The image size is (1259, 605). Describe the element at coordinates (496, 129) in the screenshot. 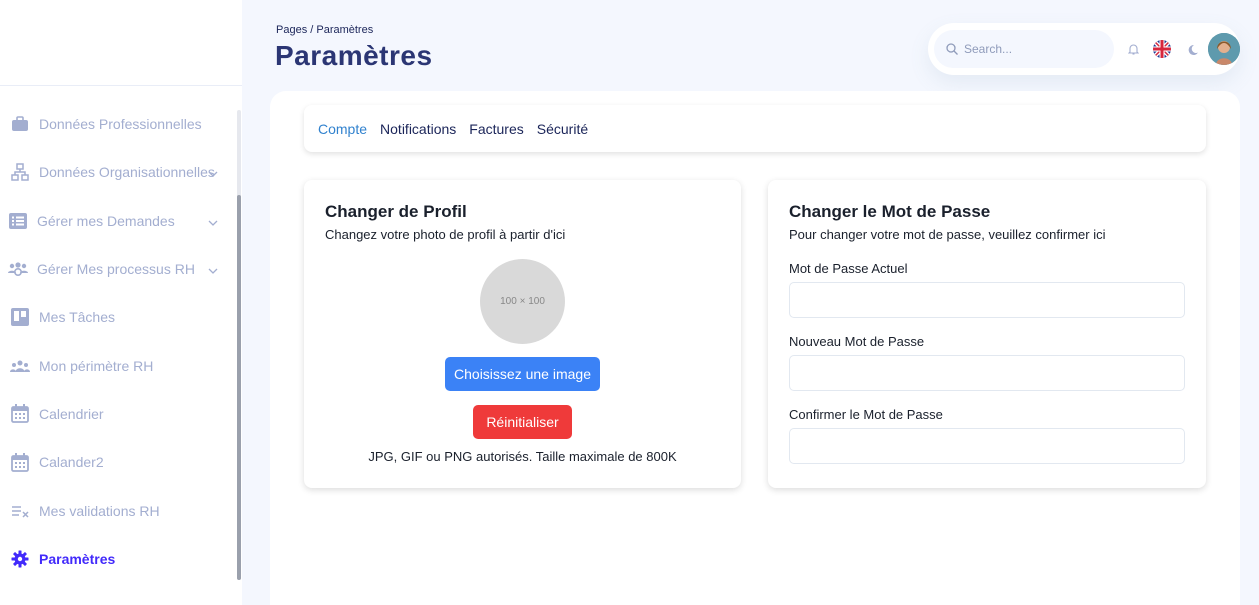

I see `tab-factures: Factures` at that location.